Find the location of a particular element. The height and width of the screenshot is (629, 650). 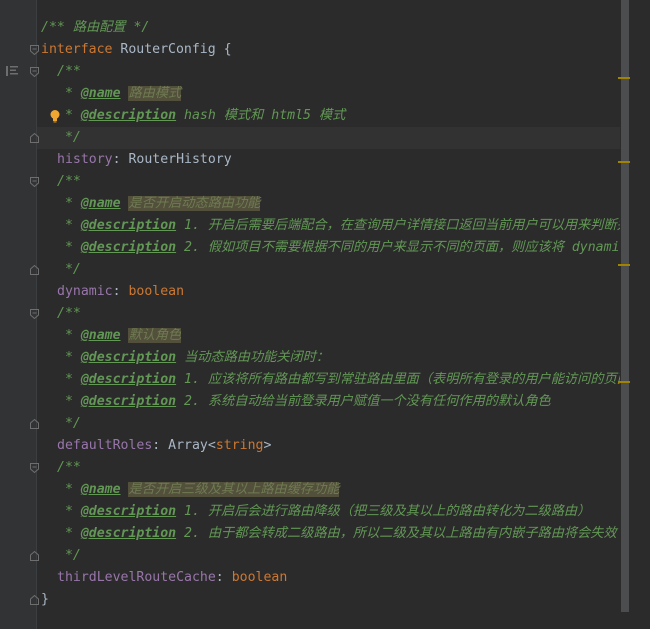

code-line: /** 路由配置 */ is located at coordinates (310, 28).